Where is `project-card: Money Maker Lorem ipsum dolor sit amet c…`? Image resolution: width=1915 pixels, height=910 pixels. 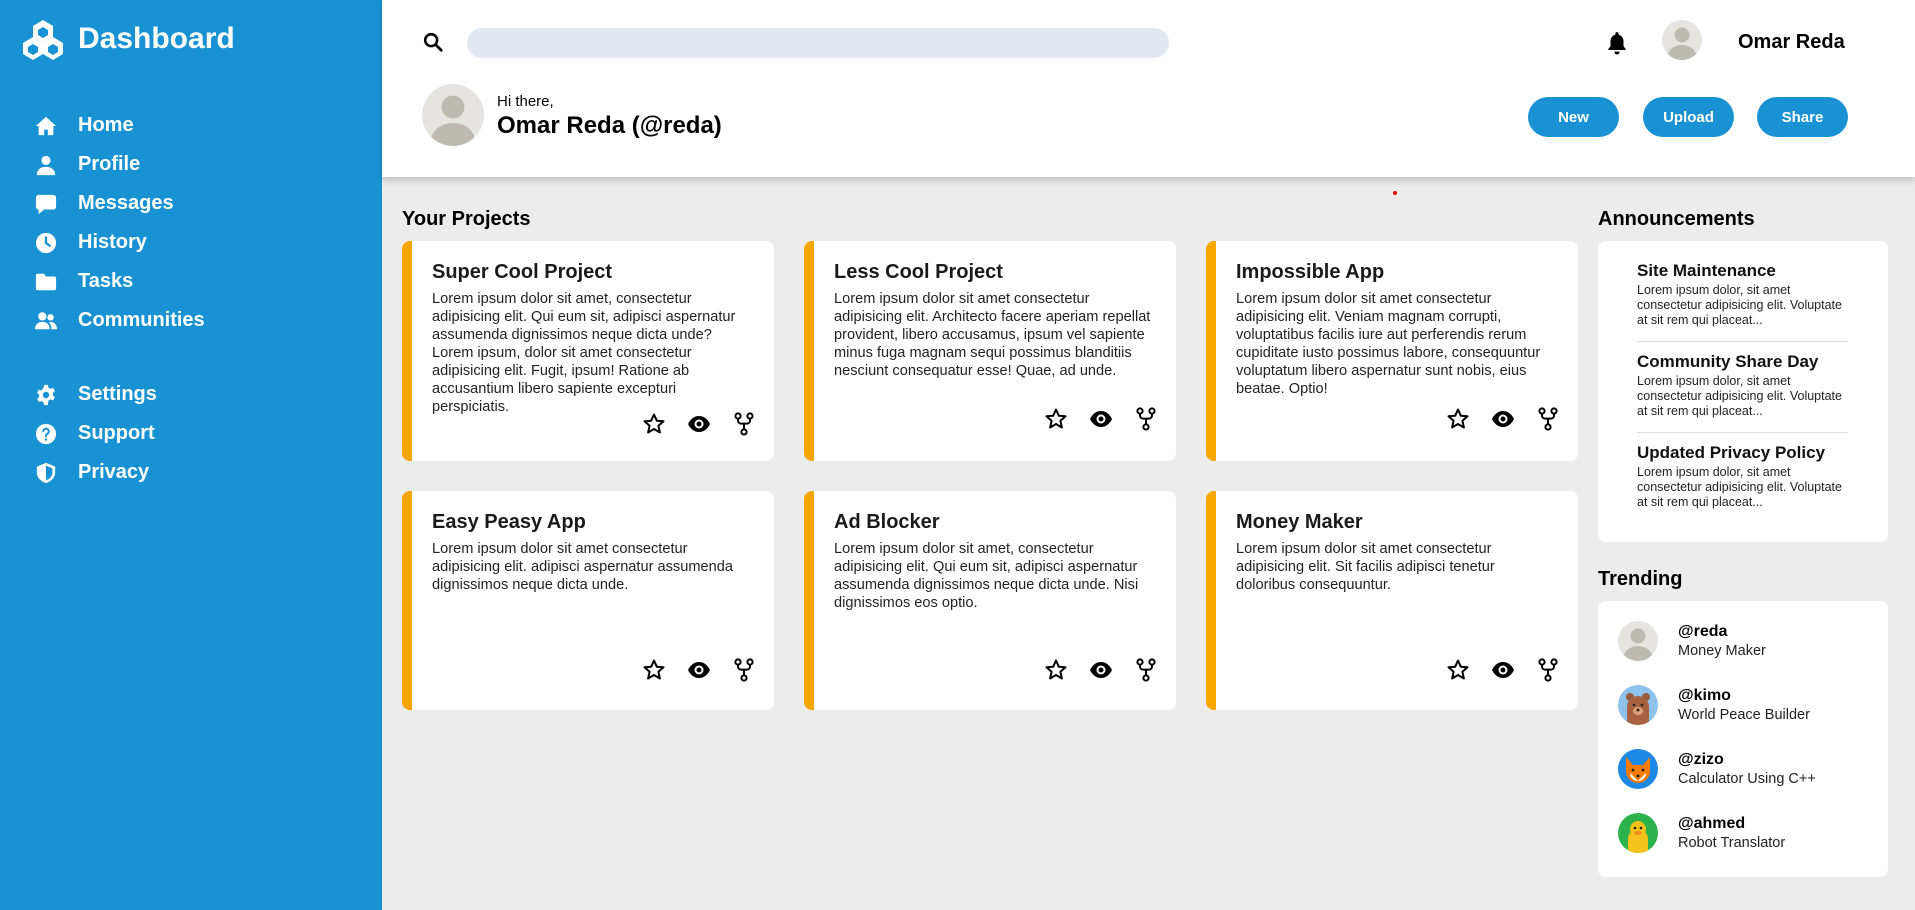
project-card: Money Maker Lorem ipsum dolor sit amet c… is located at coordinates (1392, 600).